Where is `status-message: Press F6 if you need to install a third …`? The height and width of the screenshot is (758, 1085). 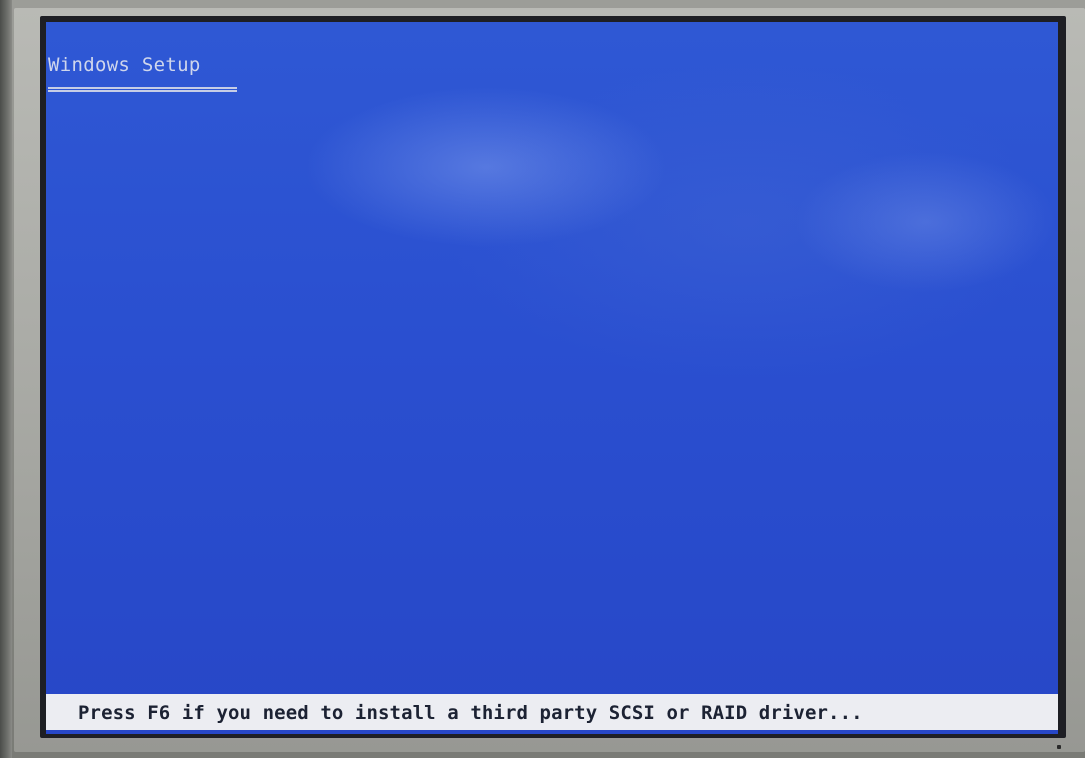 status-message: Press F6 if you need to install a third … is located at coordinates (470, 713).